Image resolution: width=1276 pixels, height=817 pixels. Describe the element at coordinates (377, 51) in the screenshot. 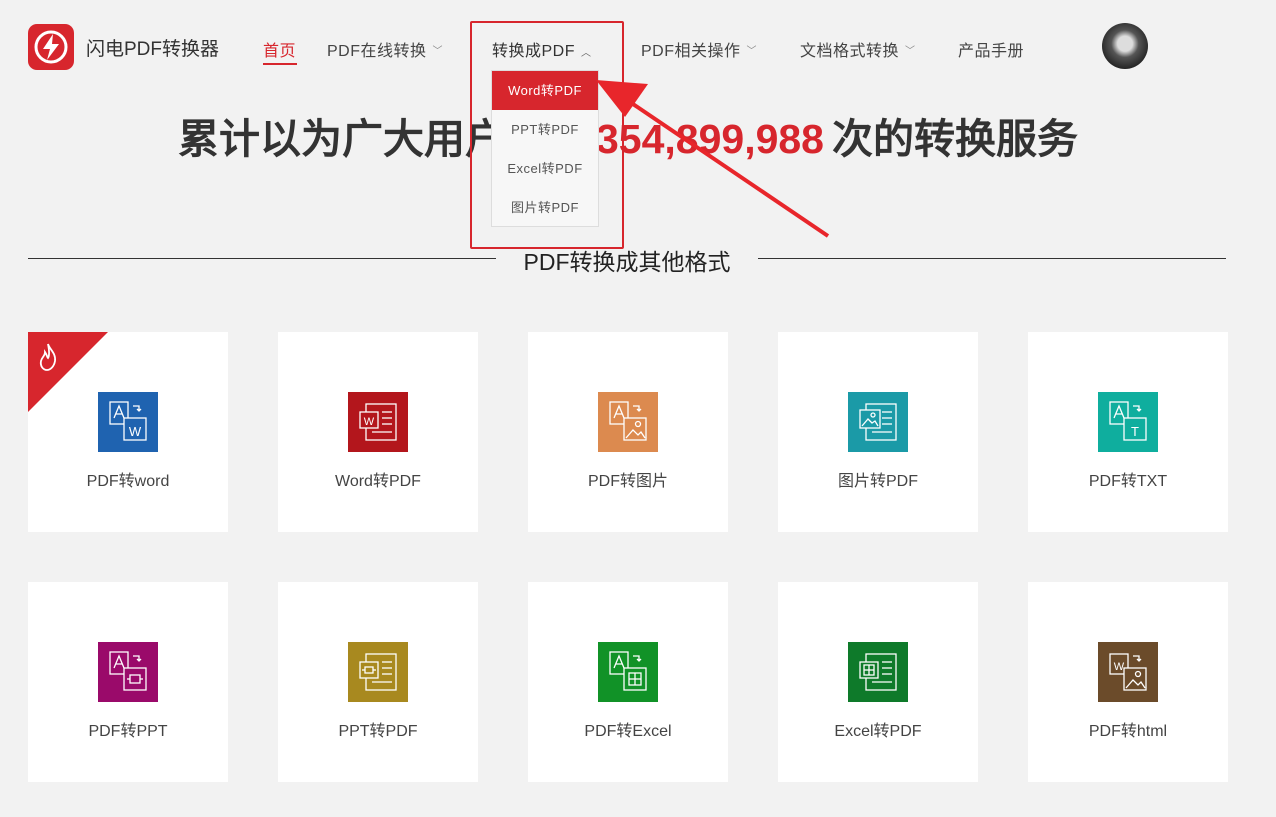

I see `nav-online-label: PDF在线转换` at that location.